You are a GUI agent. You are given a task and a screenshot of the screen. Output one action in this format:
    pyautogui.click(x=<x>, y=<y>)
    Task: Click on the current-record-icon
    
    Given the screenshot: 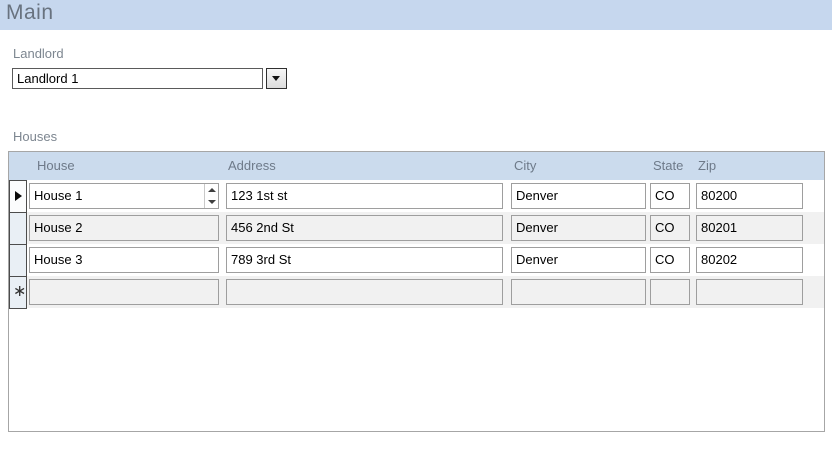 What is the action you would take?
    pyautogui.click(x=18, y=196)
    